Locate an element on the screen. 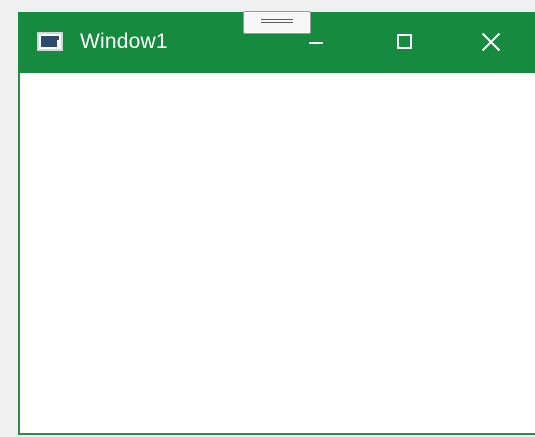 Image resolution: width=535 pixels, height=437 pixels. drag-handle-icon is located at coordinates (277, 22).